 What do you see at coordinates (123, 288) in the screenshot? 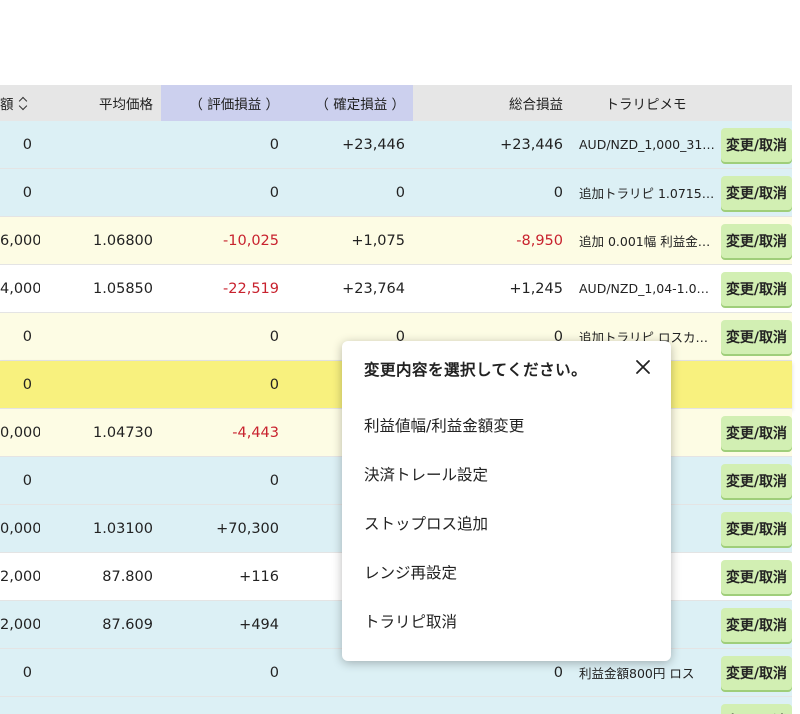
I see `cell-avg-price: 1.05850` at bounding box center [123, 288].